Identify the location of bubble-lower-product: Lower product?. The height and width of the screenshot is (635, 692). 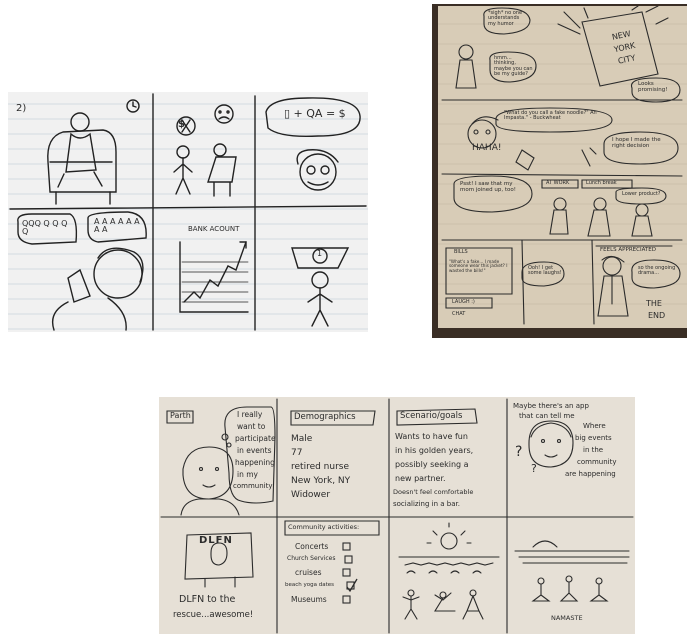
(641, 194).